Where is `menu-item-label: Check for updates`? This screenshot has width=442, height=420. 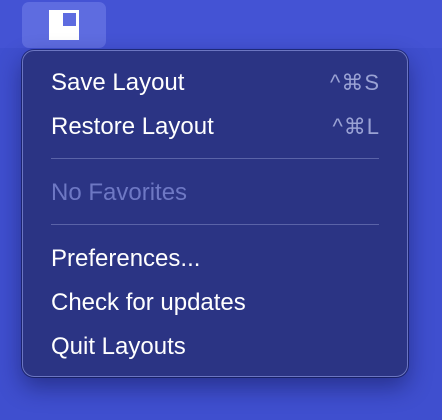
menu-item-label: Check for updates is located at coordinates (148, 302).